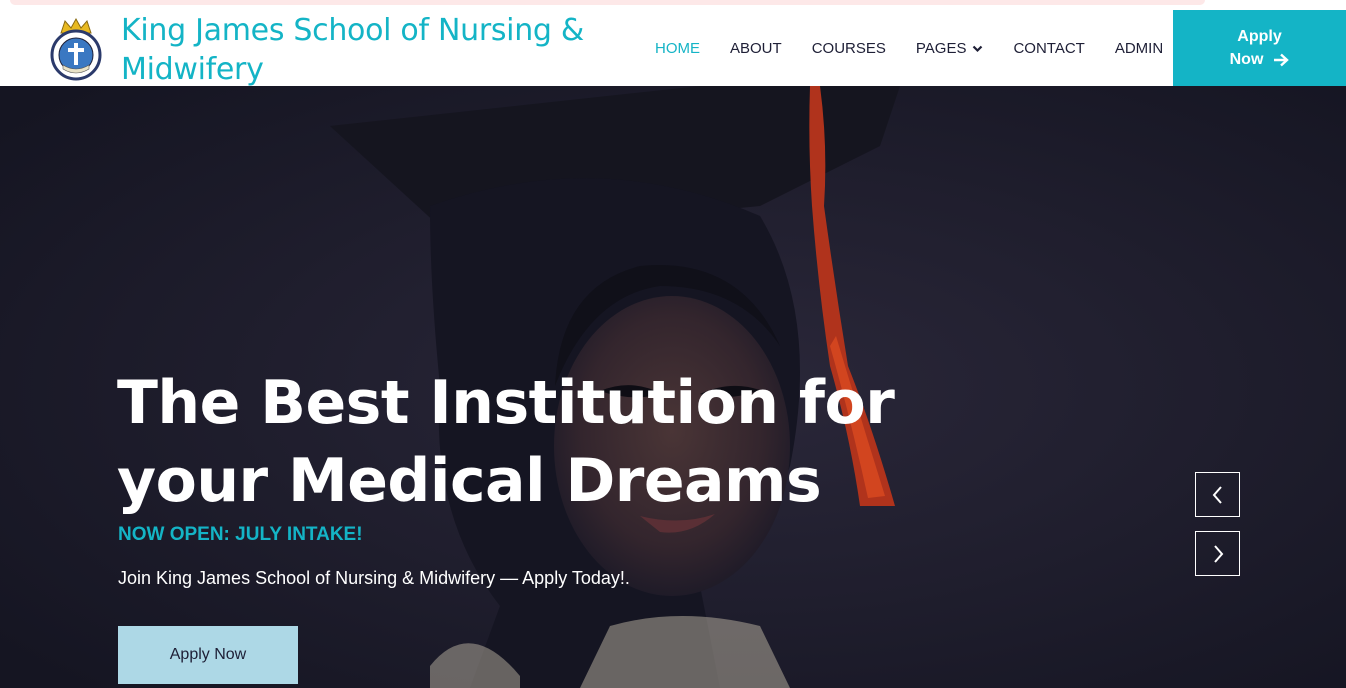 Image resolution: width=1346 pixels, height=688 pixels. Describe the element at coordinates (240, 534) in the screenshot. I see `hero-tagline: NOW OPEN: JULY INTAKE!` at that location.